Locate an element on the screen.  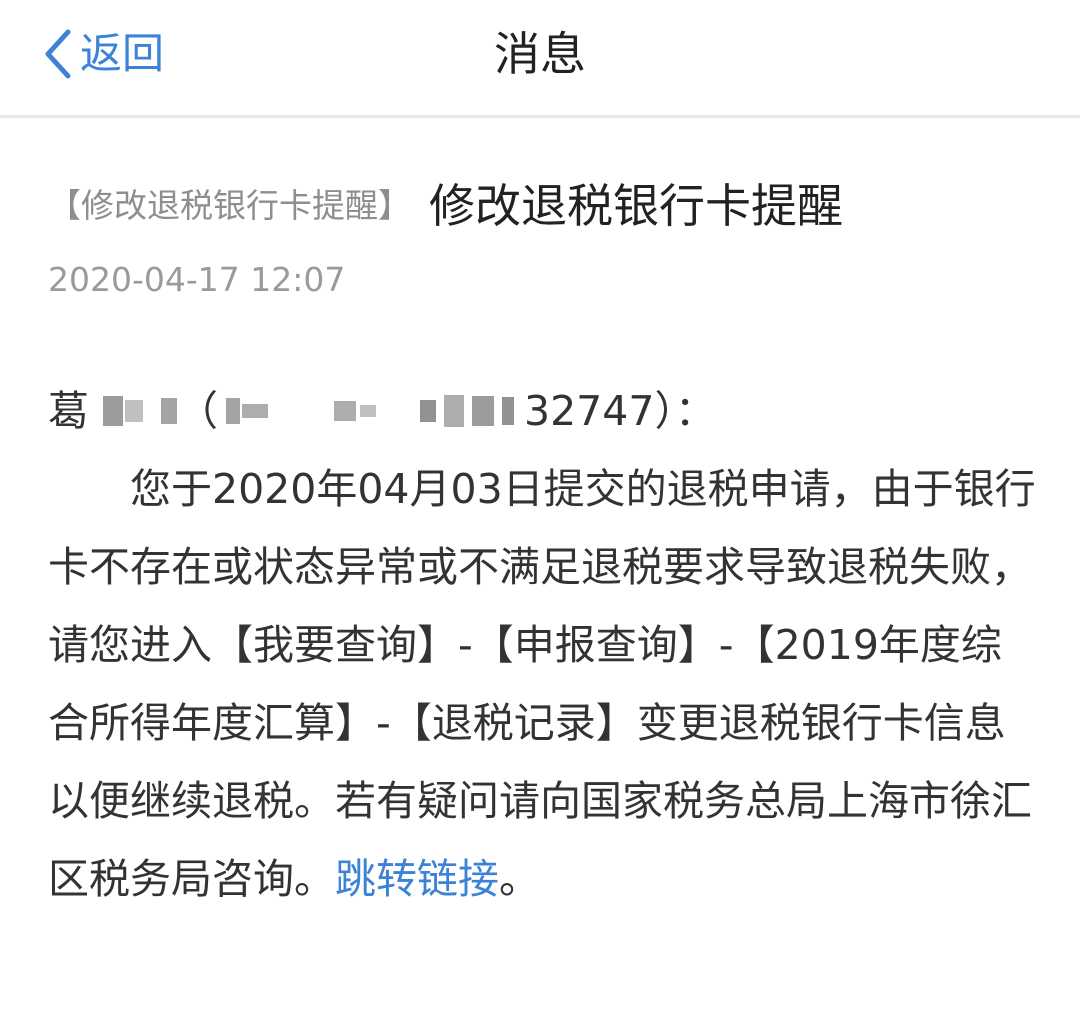
page-title: 消息 is located at coordinates (540, 54).